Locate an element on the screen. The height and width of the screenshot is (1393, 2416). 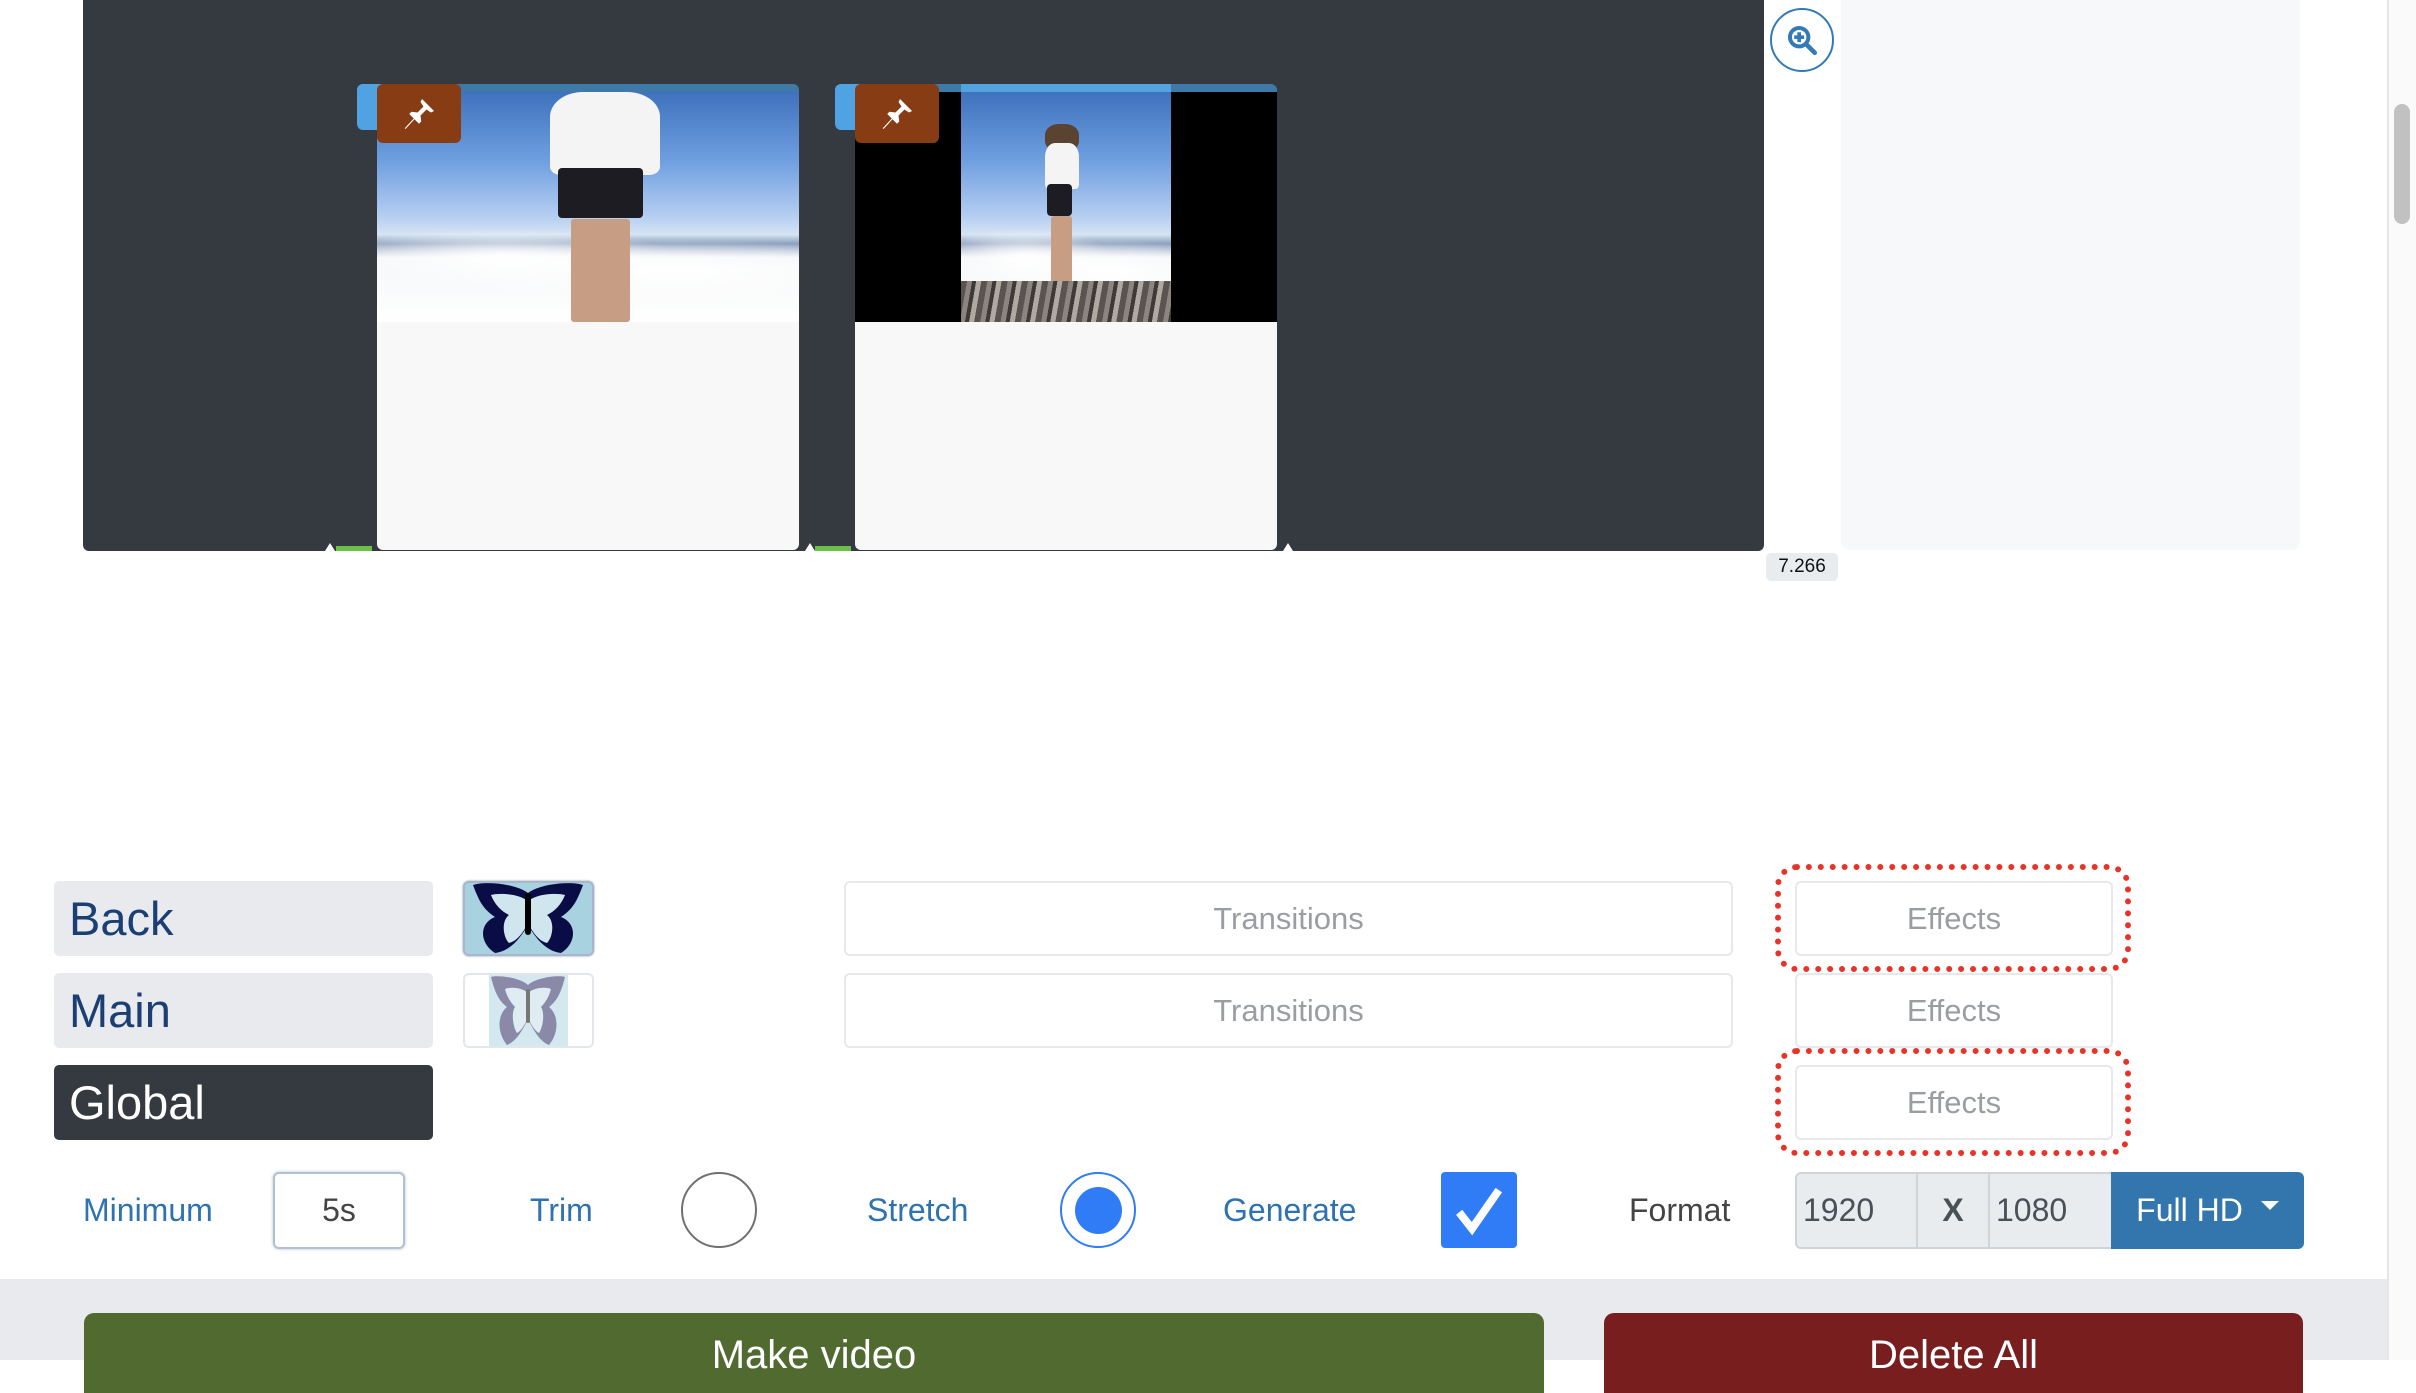
format-label: Format is located at coordinates (1680, 1210).